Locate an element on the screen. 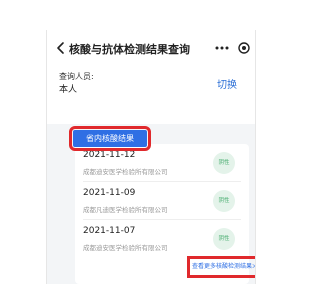  back-arrow-icon is located at coordinates (61, 48).